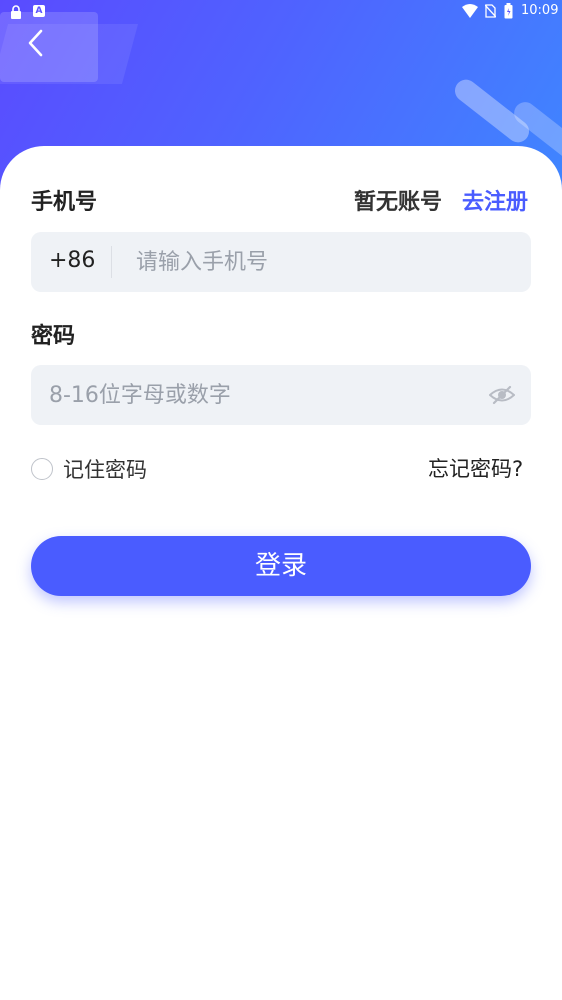 Image resolution: width=562 pixels, height=1000 pixels. I want to click on eye-off-icon, so click(502, 395).